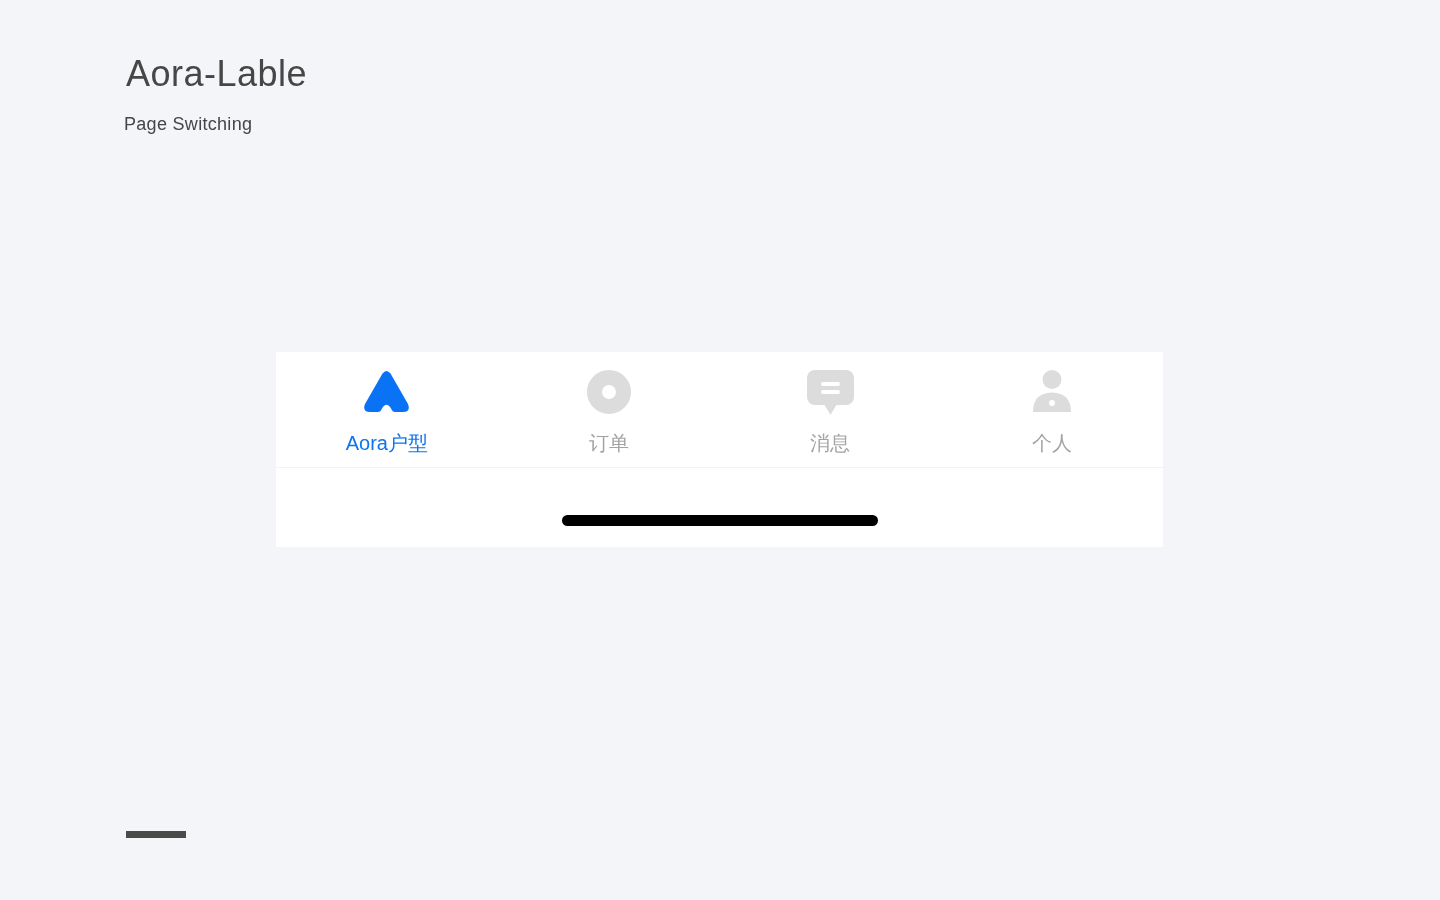 The image size is (1440, 900). Describe the element at coordinates (830, 392) in the screenshot. I see `chat-icon` at that location.